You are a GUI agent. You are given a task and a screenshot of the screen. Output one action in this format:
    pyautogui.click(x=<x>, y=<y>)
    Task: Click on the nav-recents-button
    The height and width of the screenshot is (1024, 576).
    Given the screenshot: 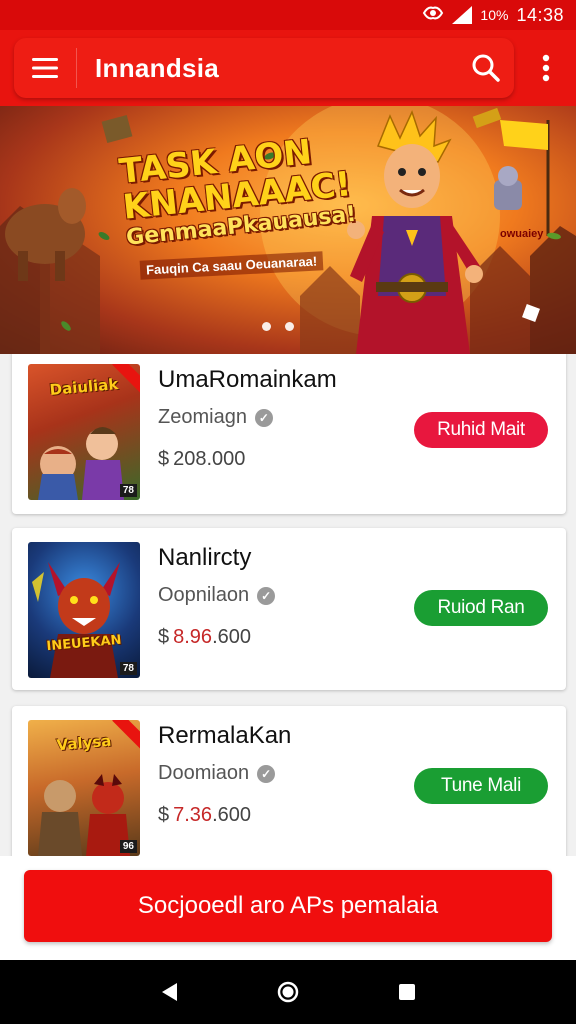 What is the action you would take?
    pyautogui.click(x=407, y=992)
    